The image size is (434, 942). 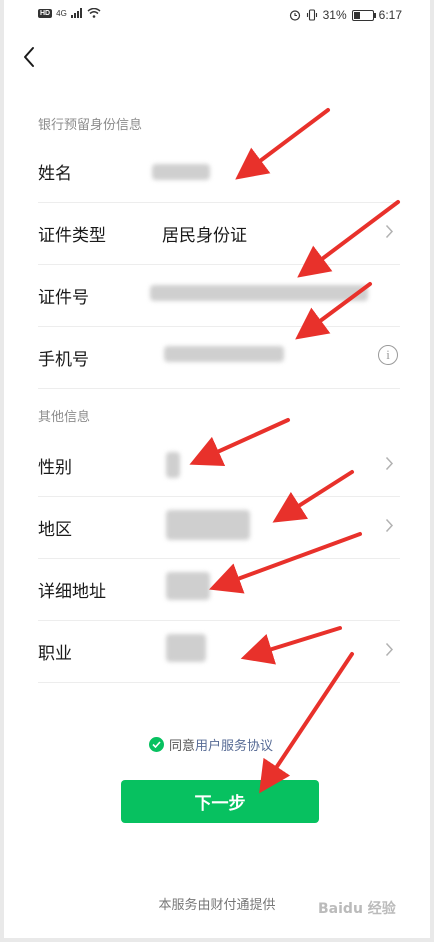 I want to click on occupation-label: 职业, so click(x=55, y=654).